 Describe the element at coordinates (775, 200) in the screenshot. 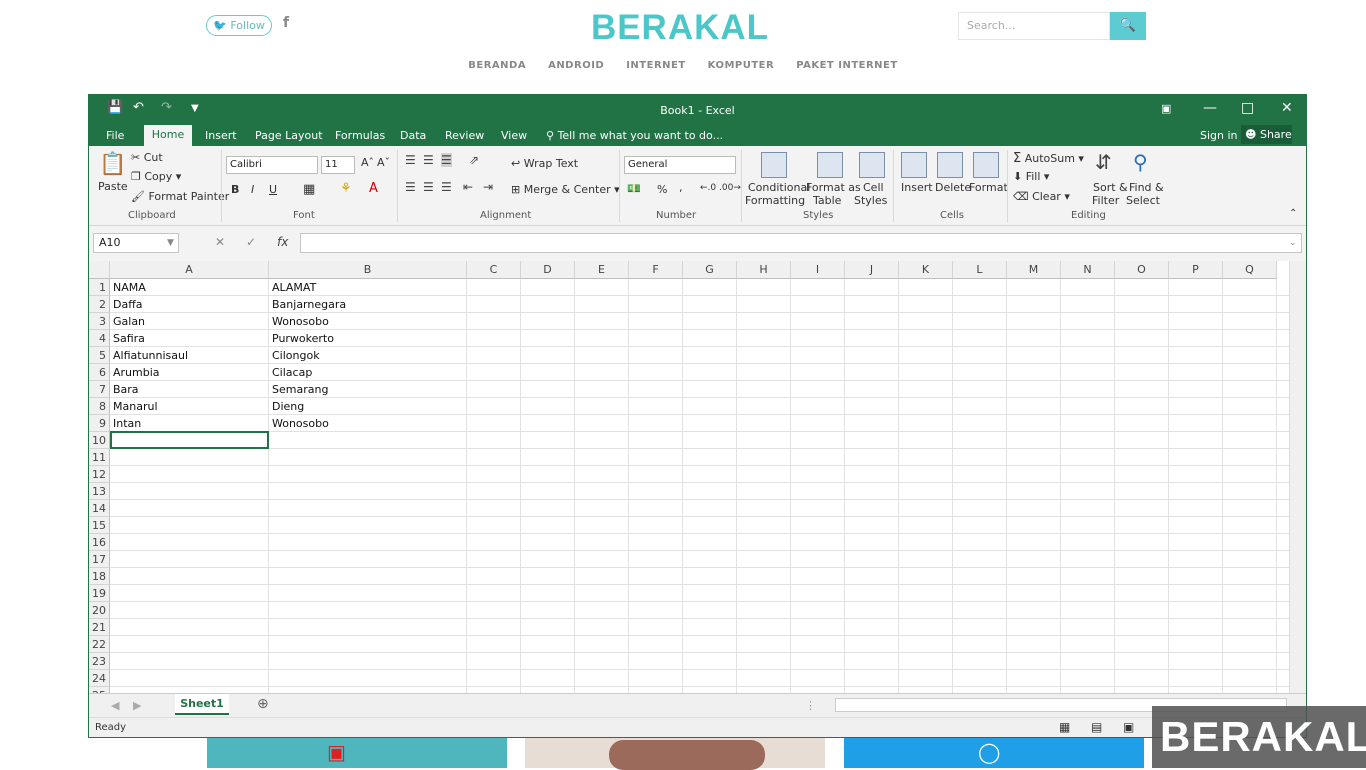

I see `conditional-formatting-button-line2: Formatting` at that location.